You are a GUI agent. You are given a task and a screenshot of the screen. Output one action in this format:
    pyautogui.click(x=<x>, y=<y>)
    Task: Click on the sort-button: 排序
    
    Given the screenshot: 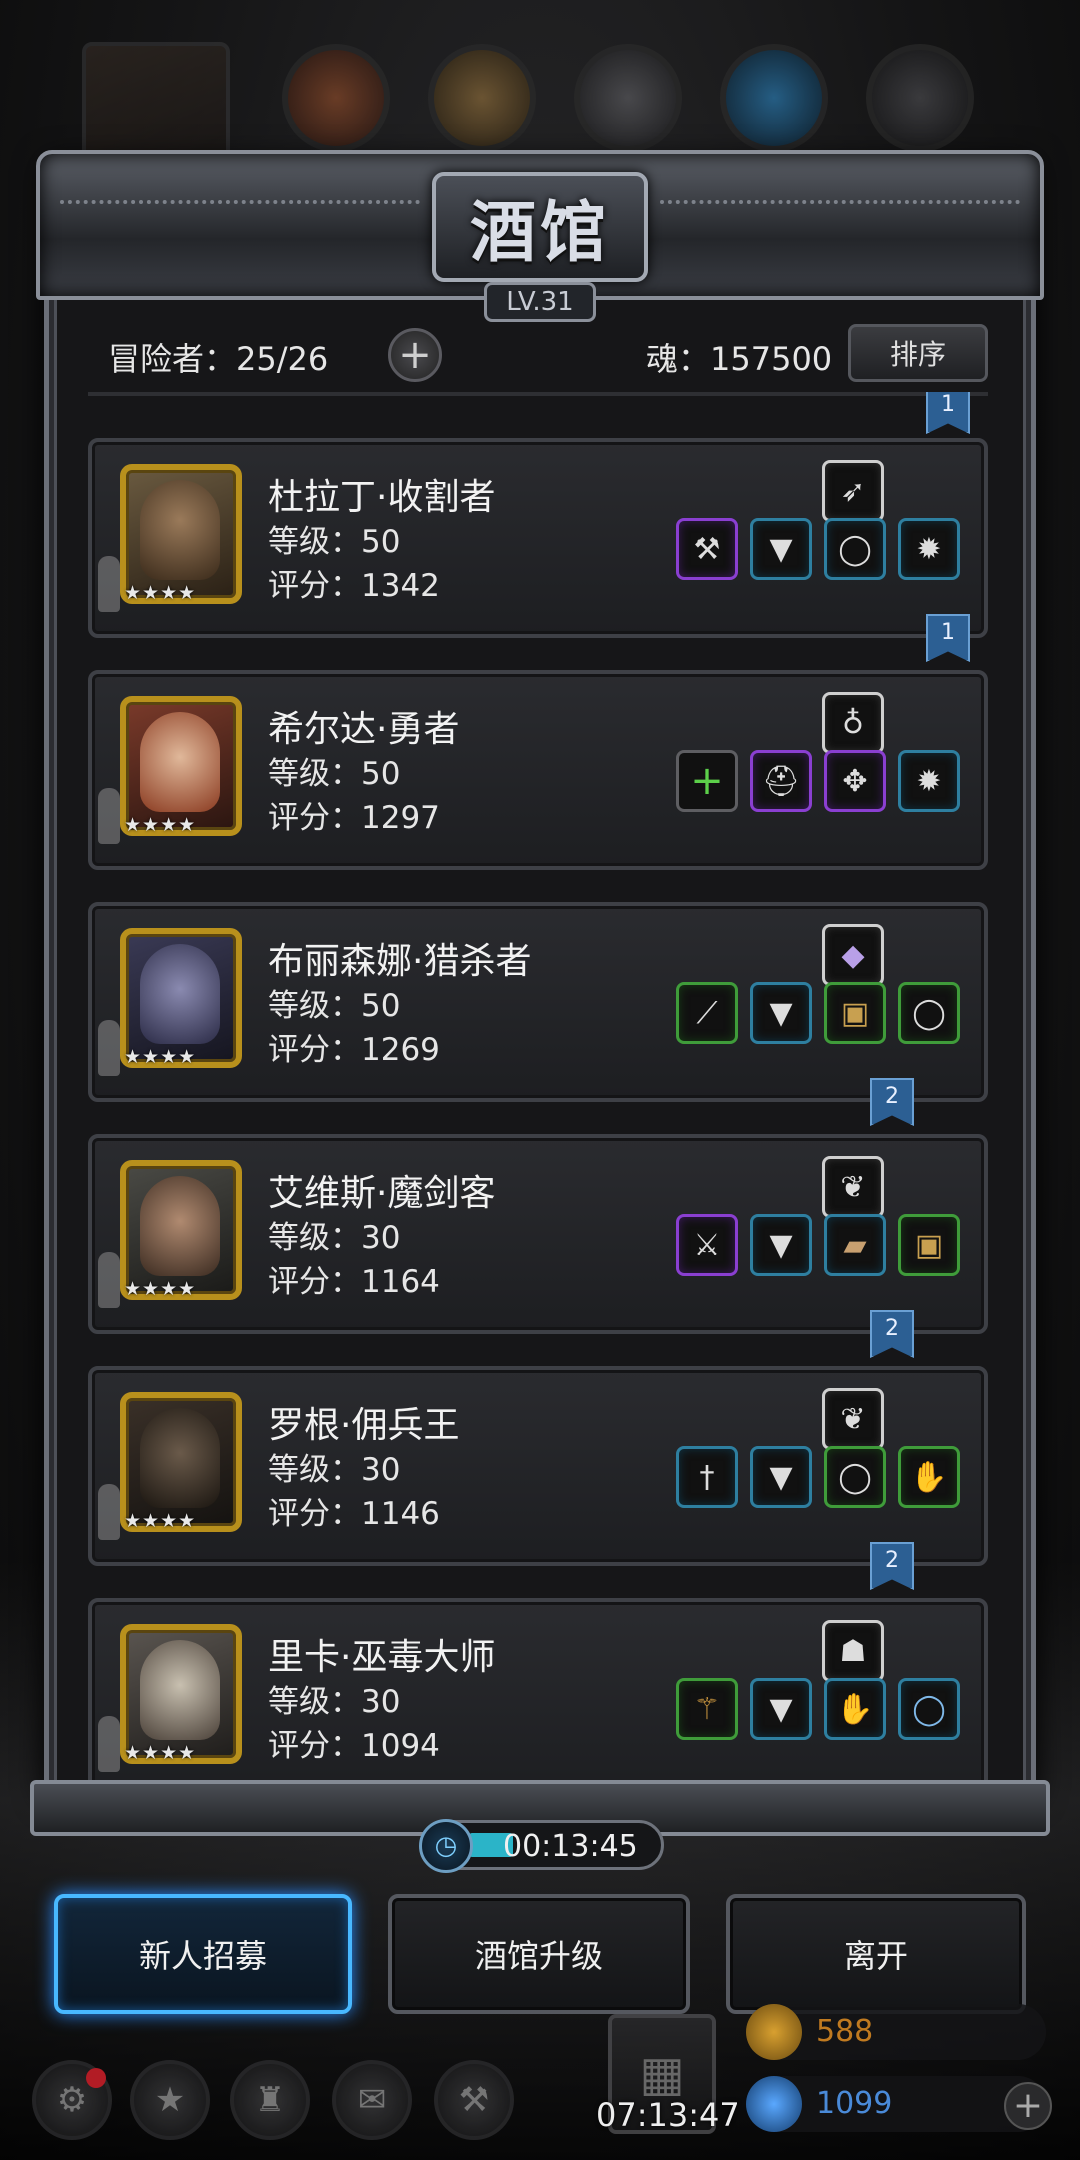 What is the action you would take?
    pyautogui.click(x=918, y=353)
    